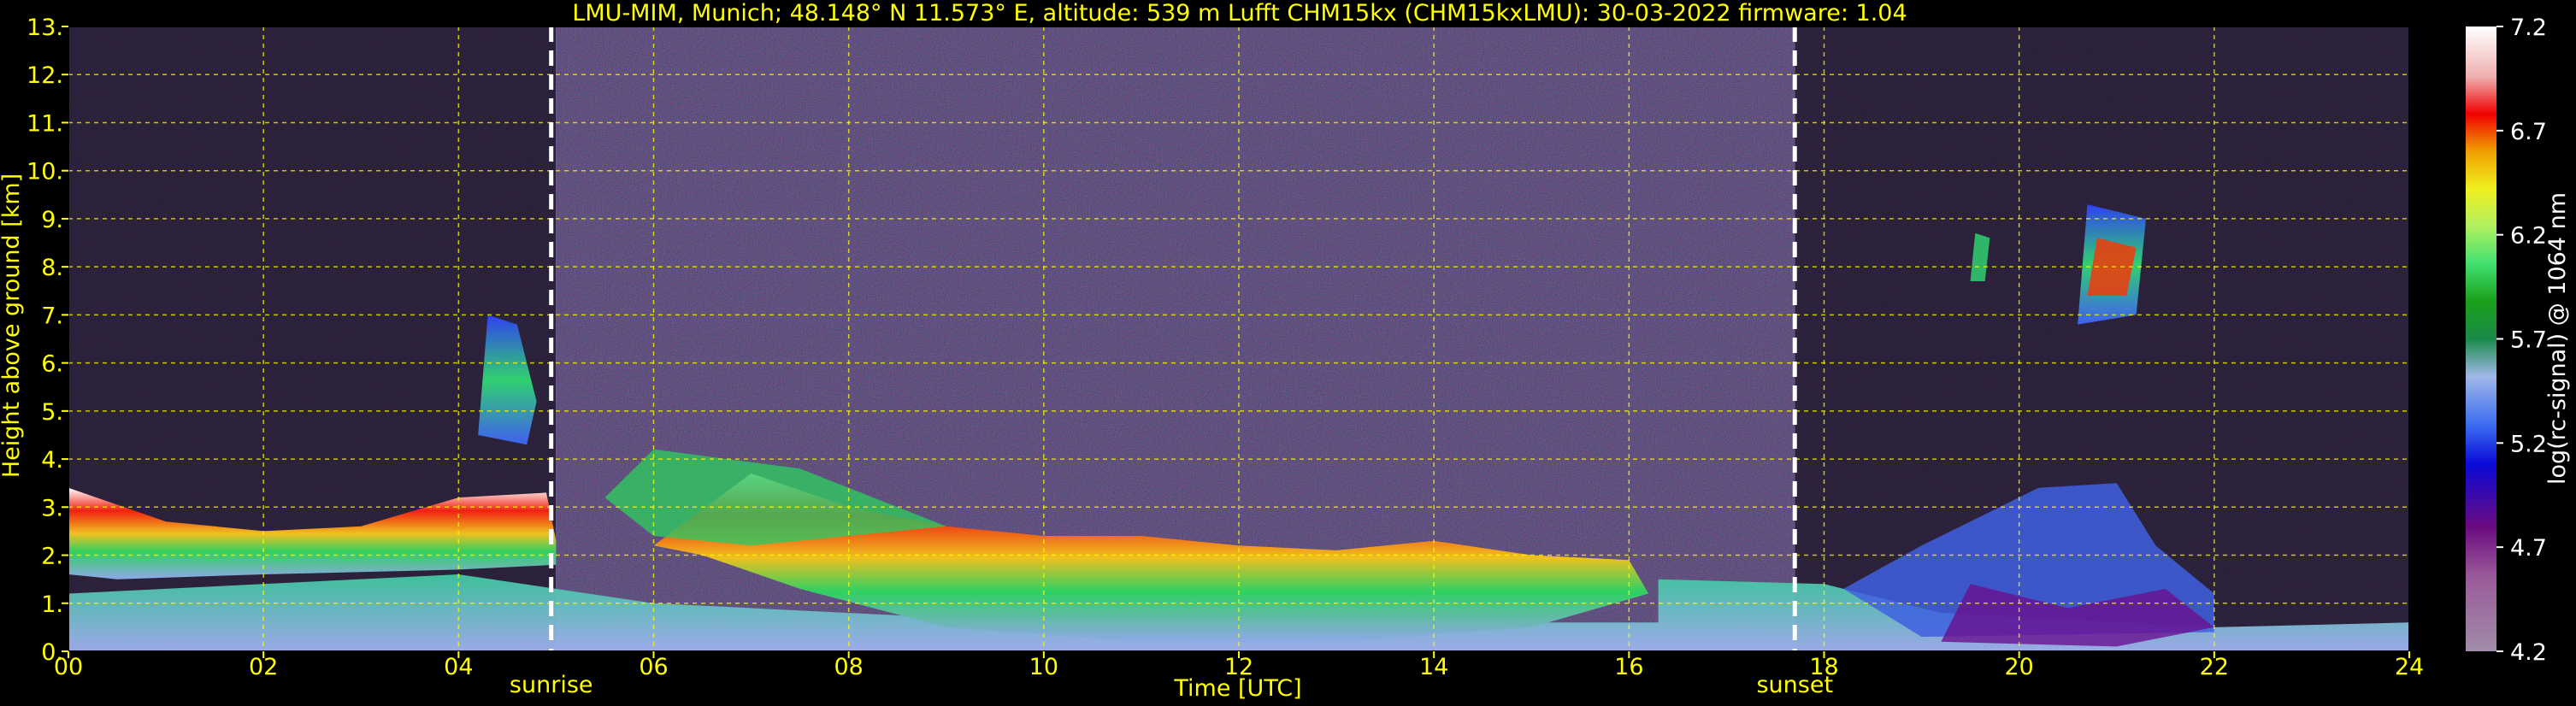  Describe the element at coordinates (52, 412) in the screenshot. I see `y-tick-label: 5.` at that location.